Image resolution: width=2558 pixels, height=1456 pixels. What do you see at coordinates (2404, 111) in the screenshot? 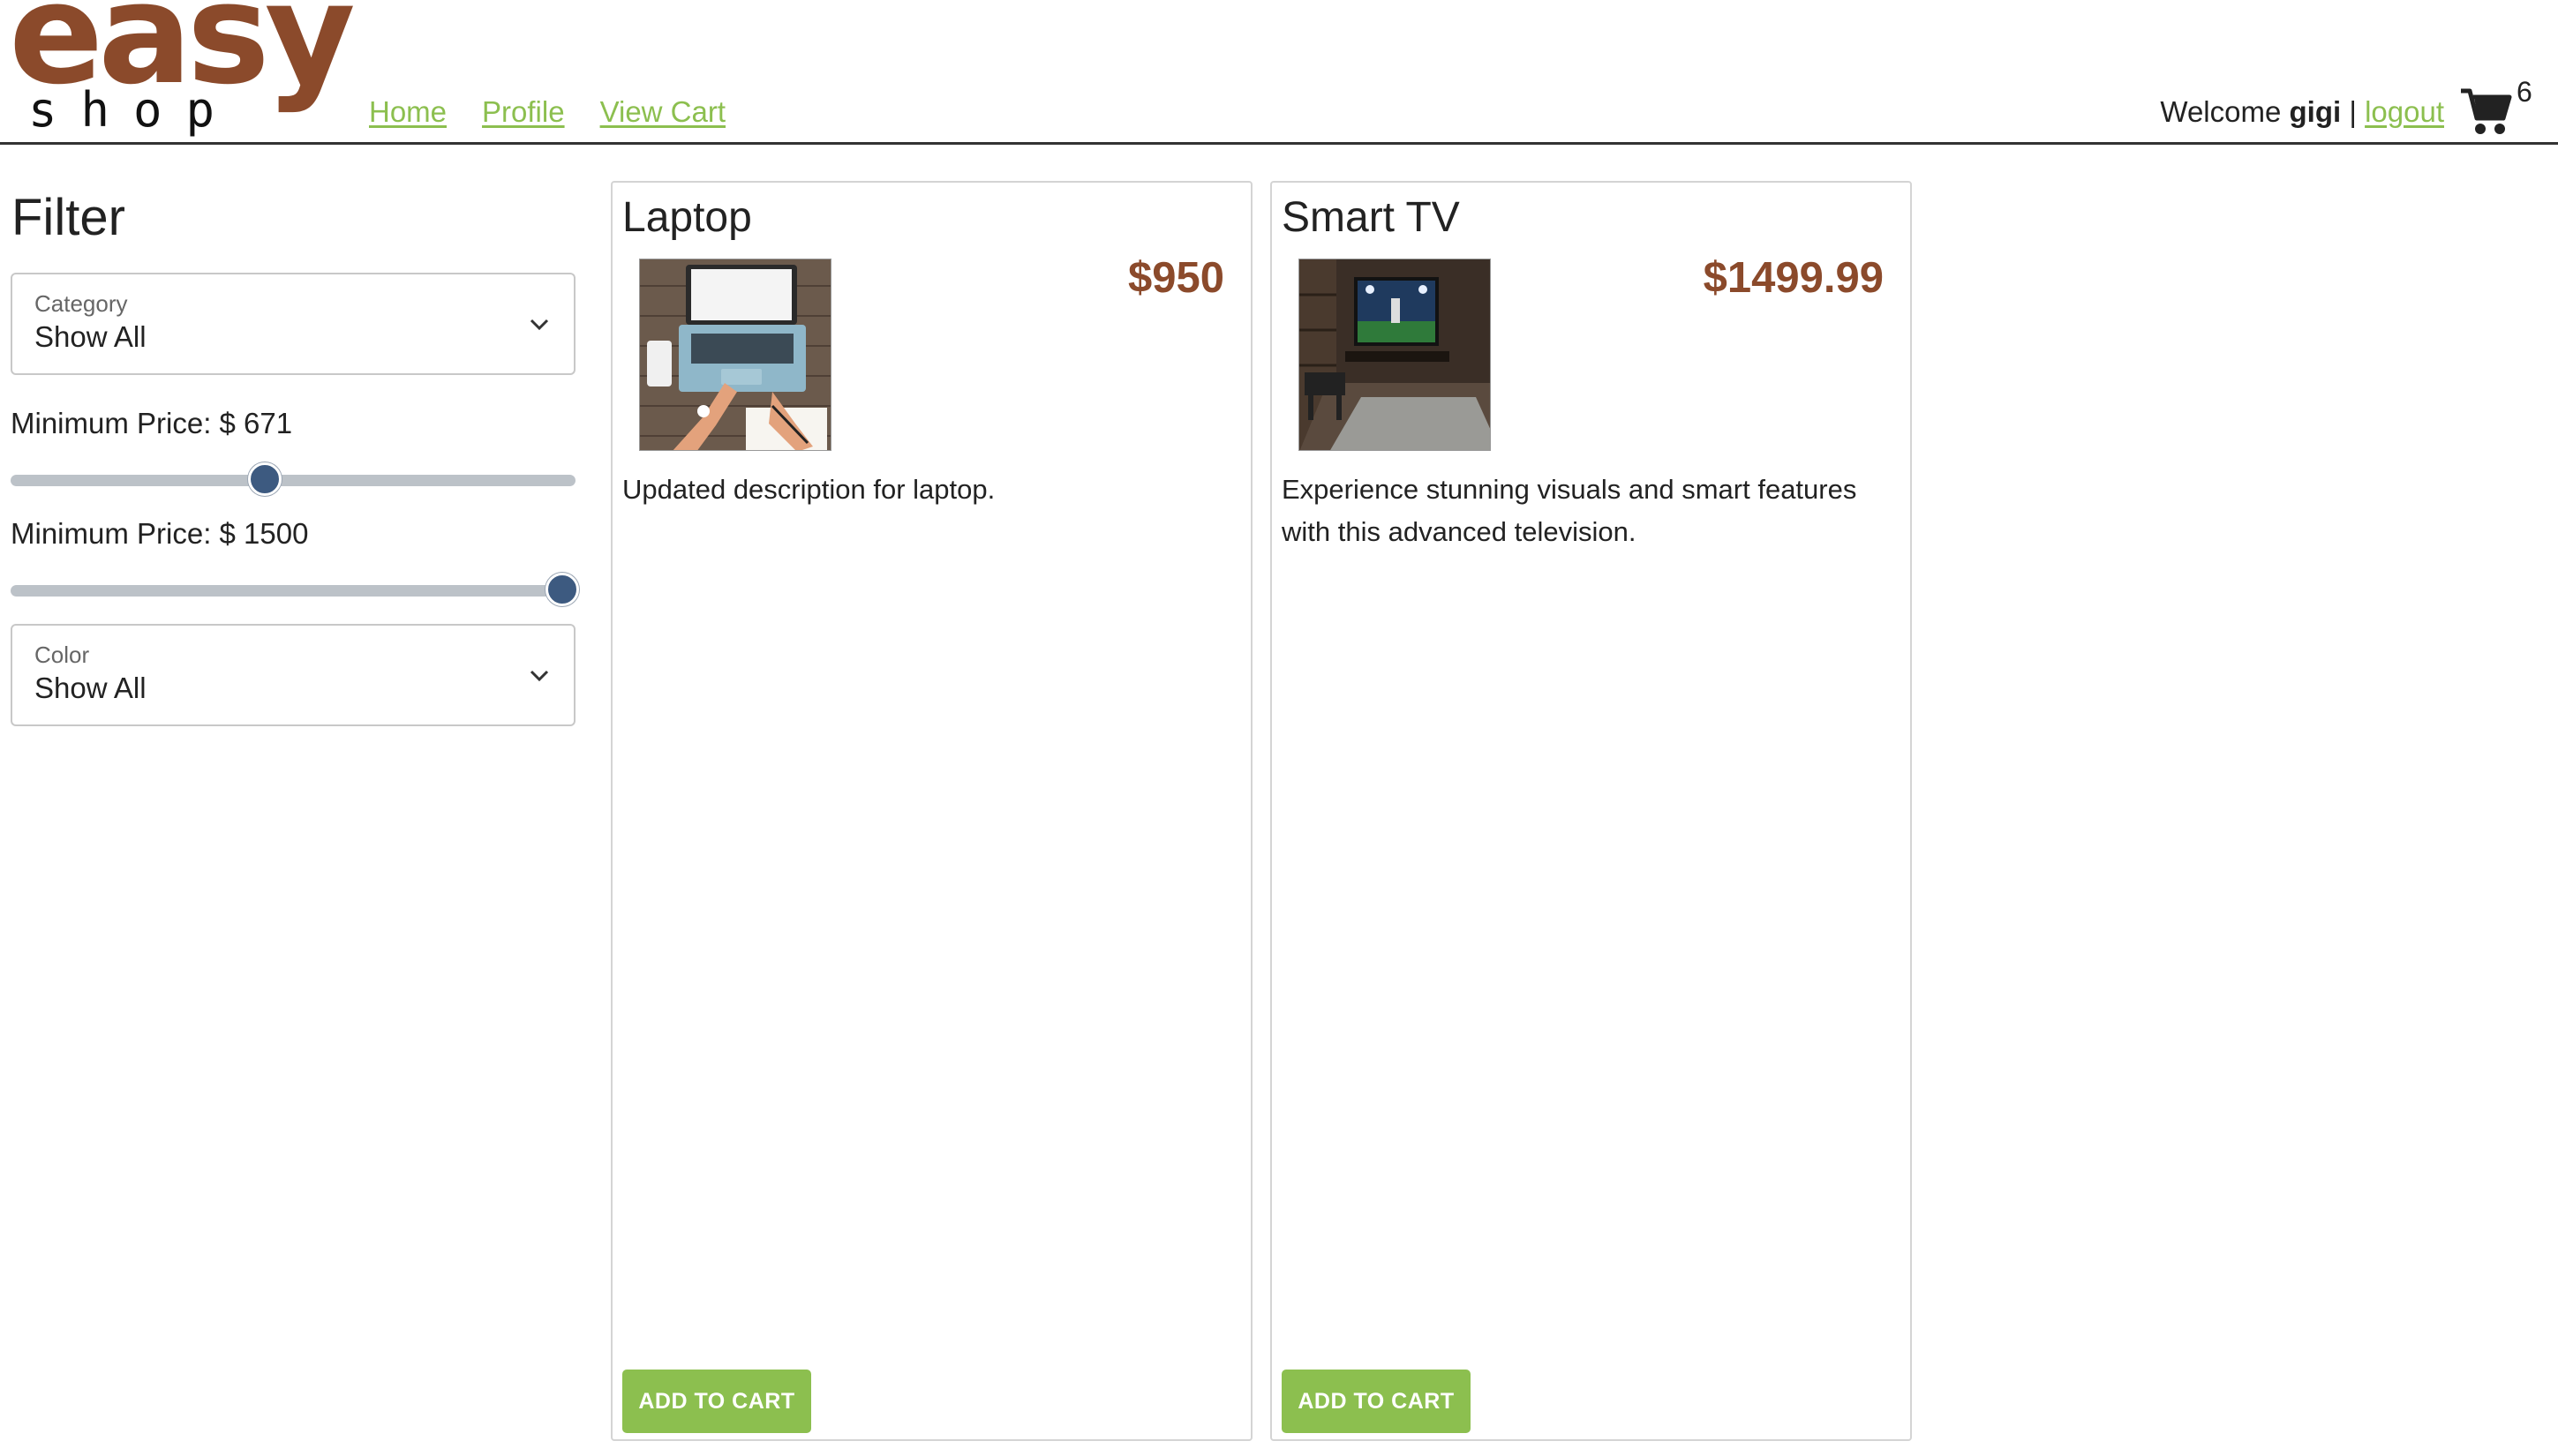
I see `logout-link: logout` at bounding box center [2404, 111].